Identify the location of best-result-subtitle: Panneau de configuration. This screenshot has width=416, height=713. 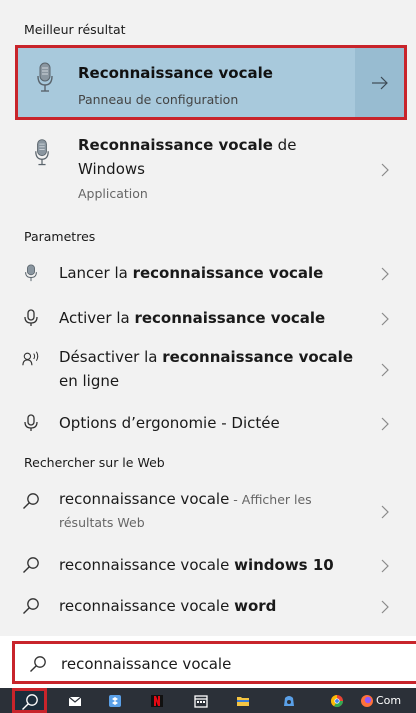
(158, 99).